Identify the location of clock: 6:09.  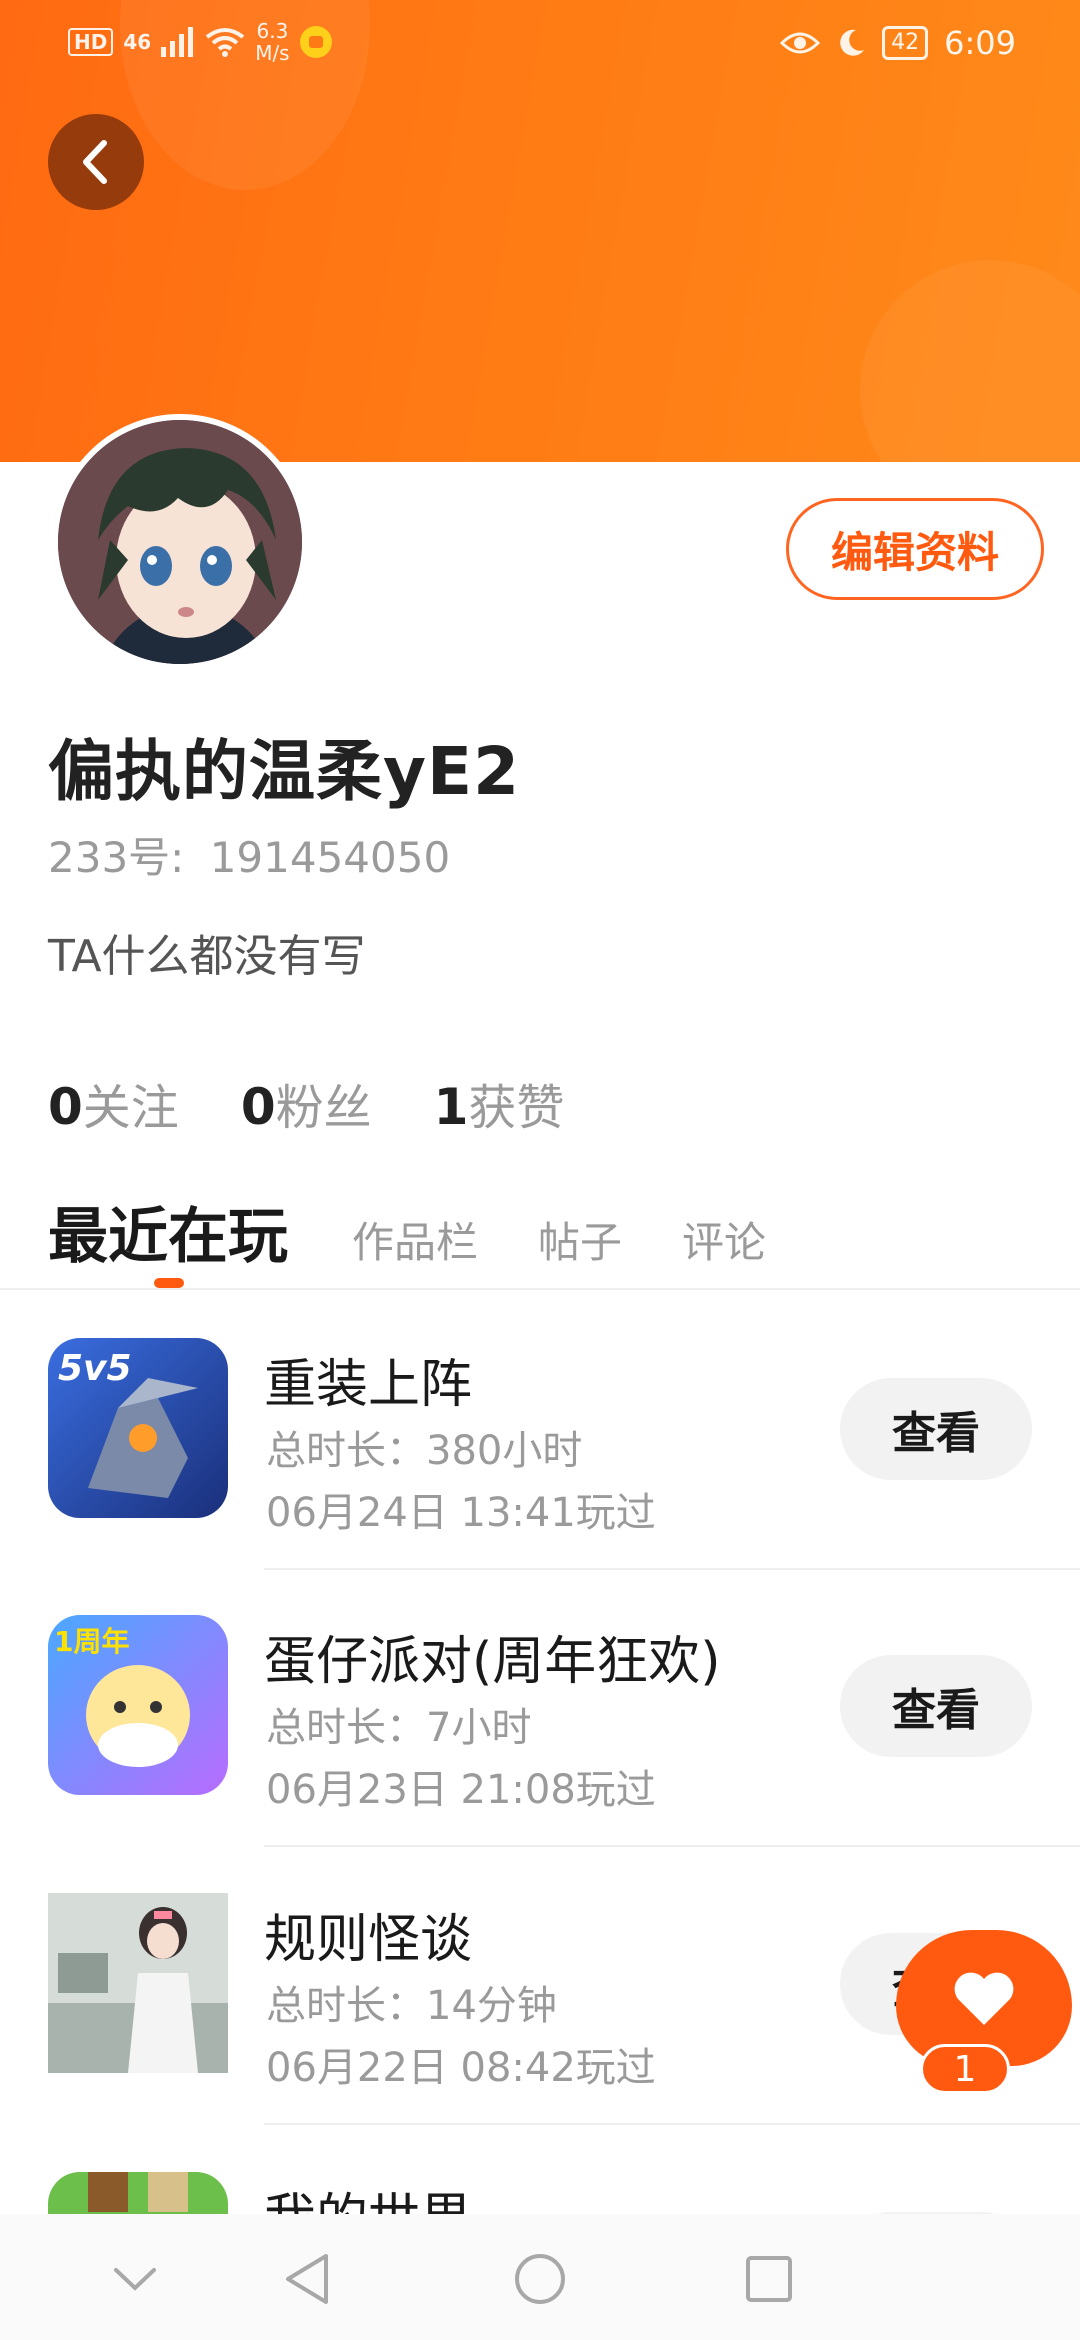
(980, 43).